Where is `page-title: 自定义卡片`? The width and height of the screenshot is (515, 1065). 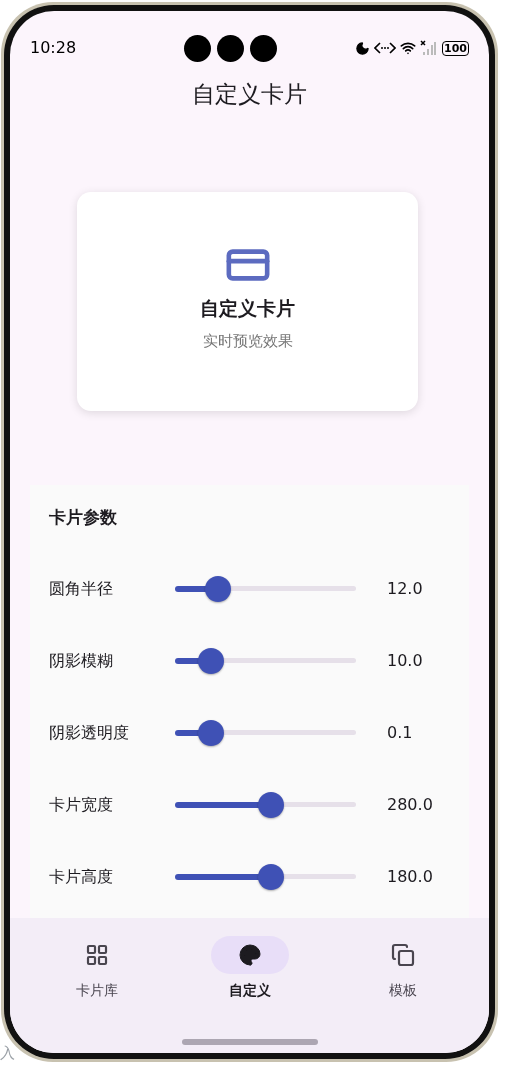 page-title: 自定义卡片 is located at coordinates (249, 94).